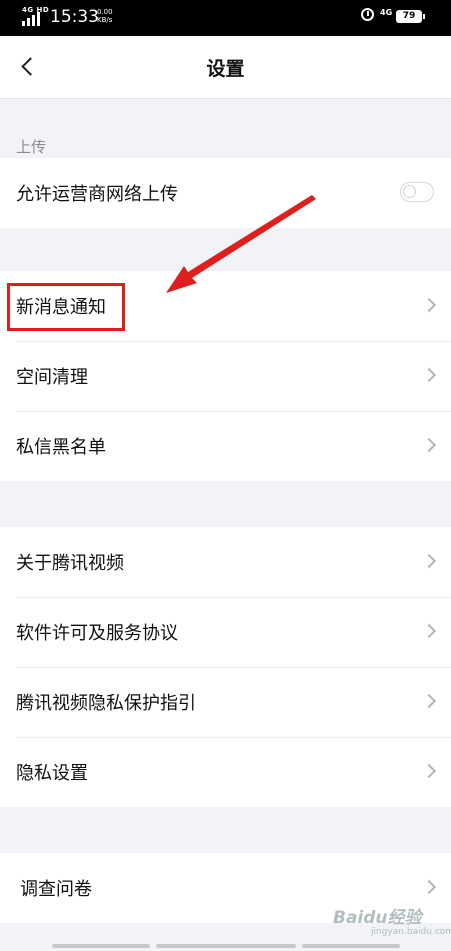 The height and width of the screenshot is (951, 451). I want to click on annotation-arrow-icon, so click(241, 244).